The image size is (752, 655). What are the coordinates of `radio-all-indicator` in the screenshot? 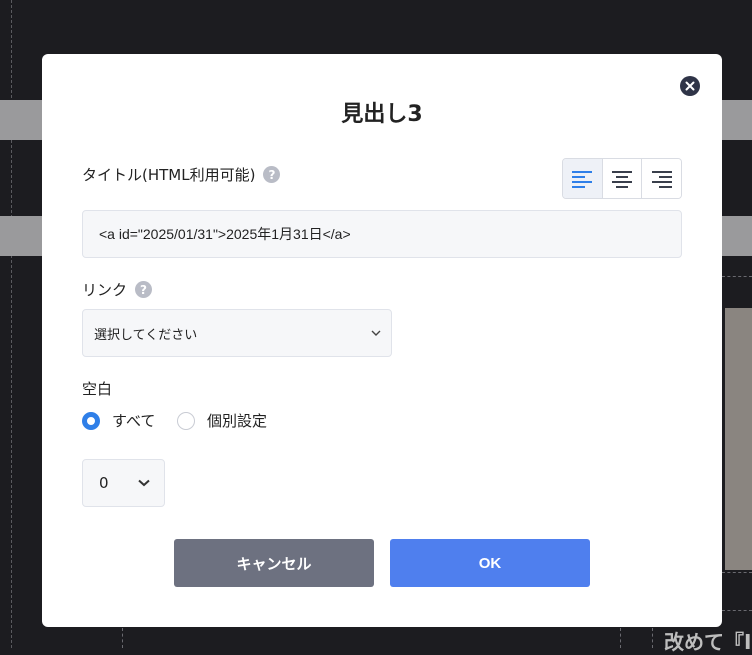 It's located at (91, 420).